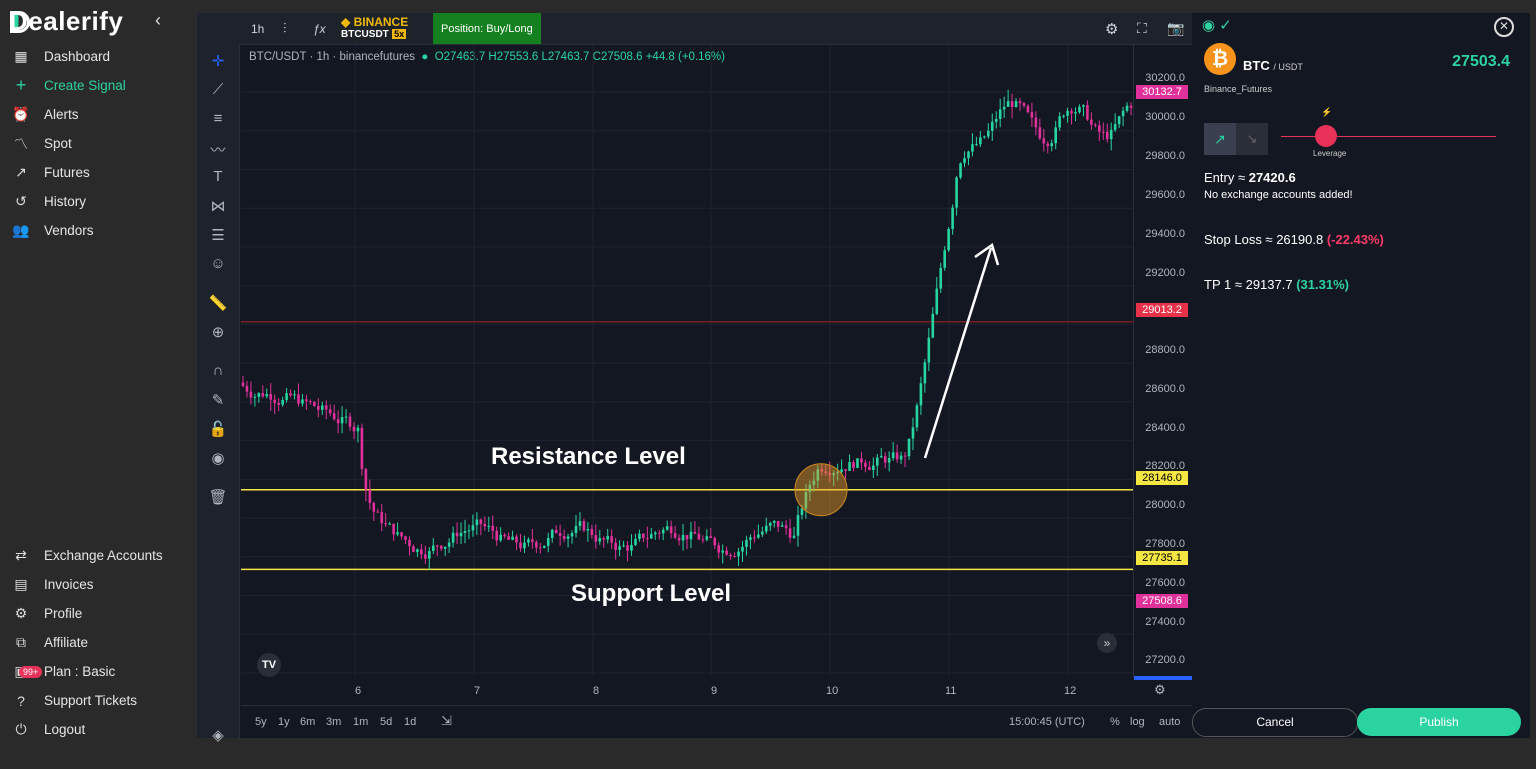 This screenshot has height=769, width=1536. Describe the element at coordinates (1115, 722) in the screenshot. I see `percent-scale-toggle: %` at that location.